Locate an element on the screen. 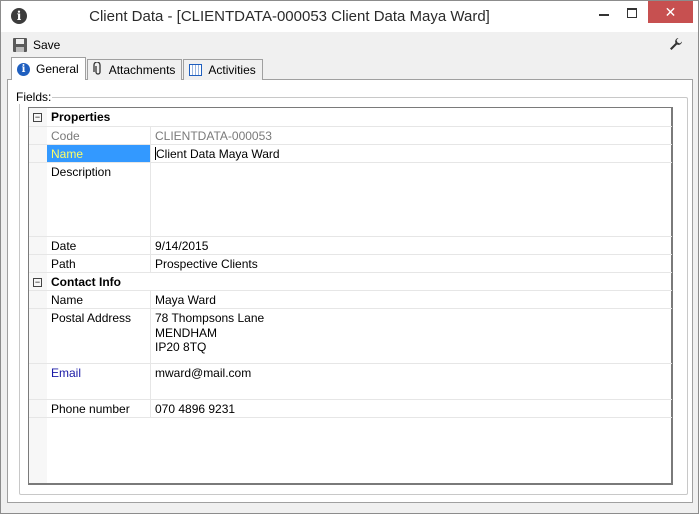 The width and height of the screenshot is (699, 514). property-row-email: Email mward@mail.com is located at coordinates (350, 382).